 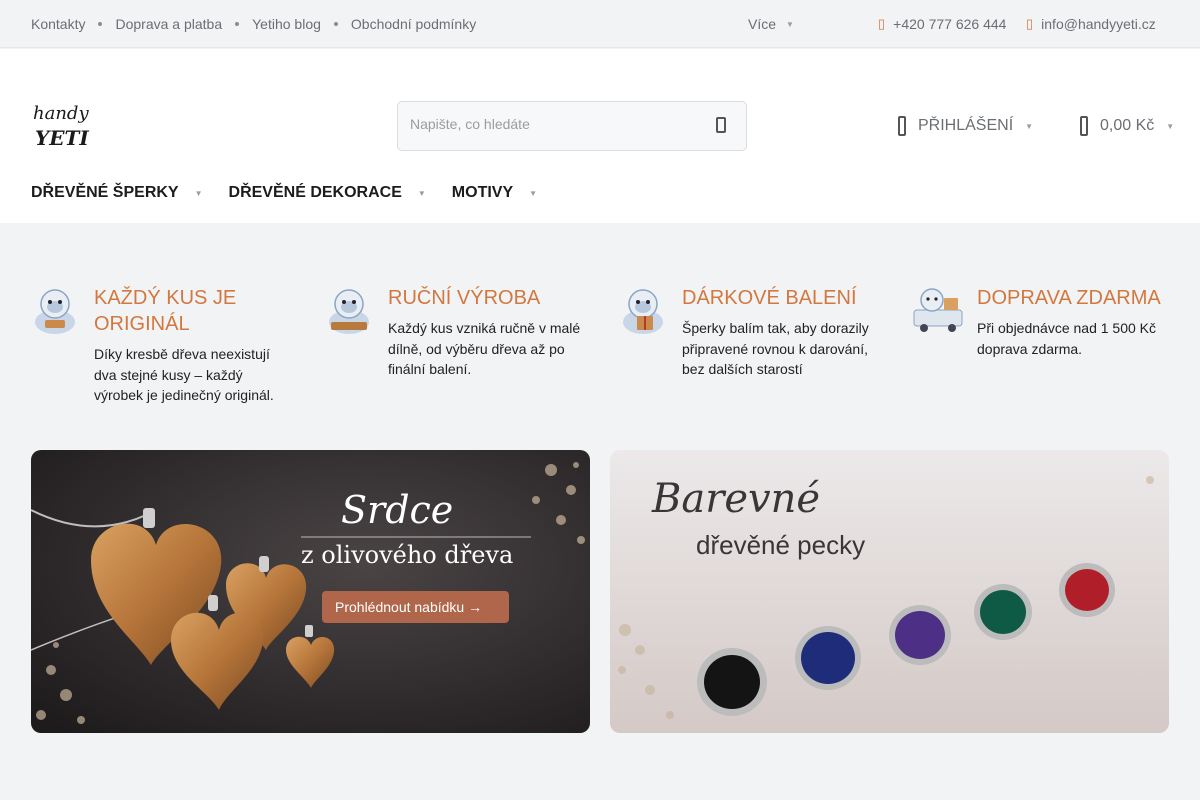 I want to click on login-button: PŘIHLÁŠENÍ ▼, so click(x=965, y=126).